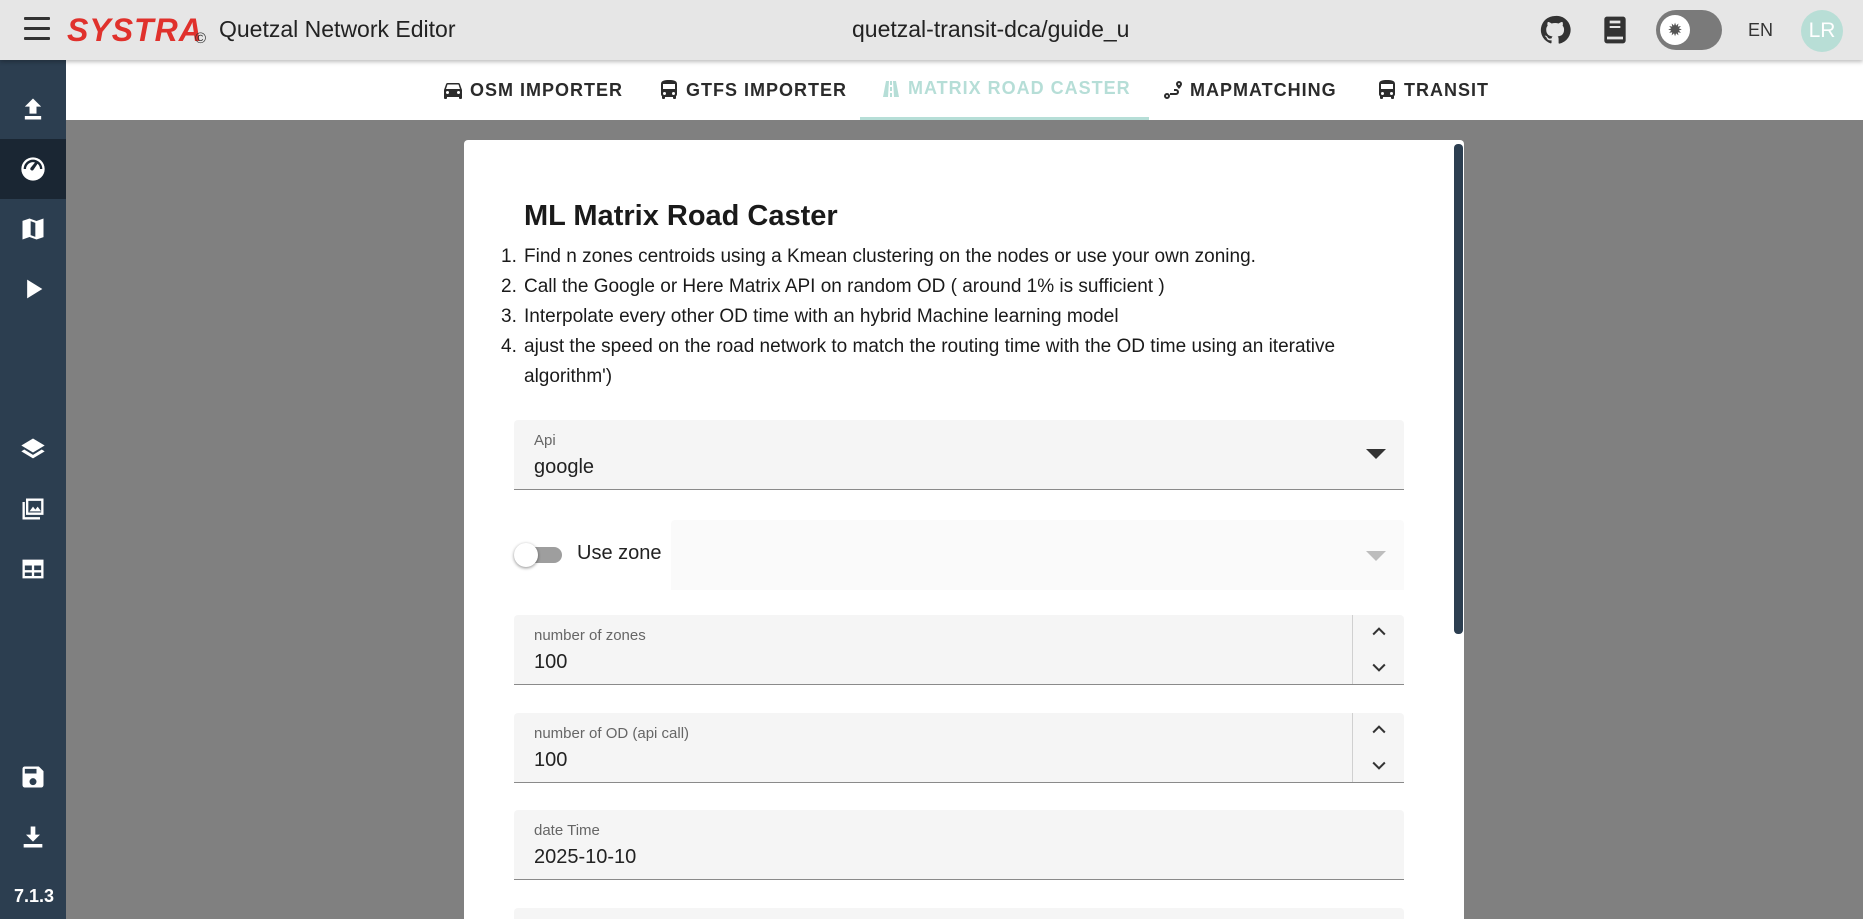 The width and height of the screenshot is (1863, 919). Describe the element at coordinates (959, 748) in the screenshot. I see `number-of-od-field: number of OD (api call) 100` at that location.